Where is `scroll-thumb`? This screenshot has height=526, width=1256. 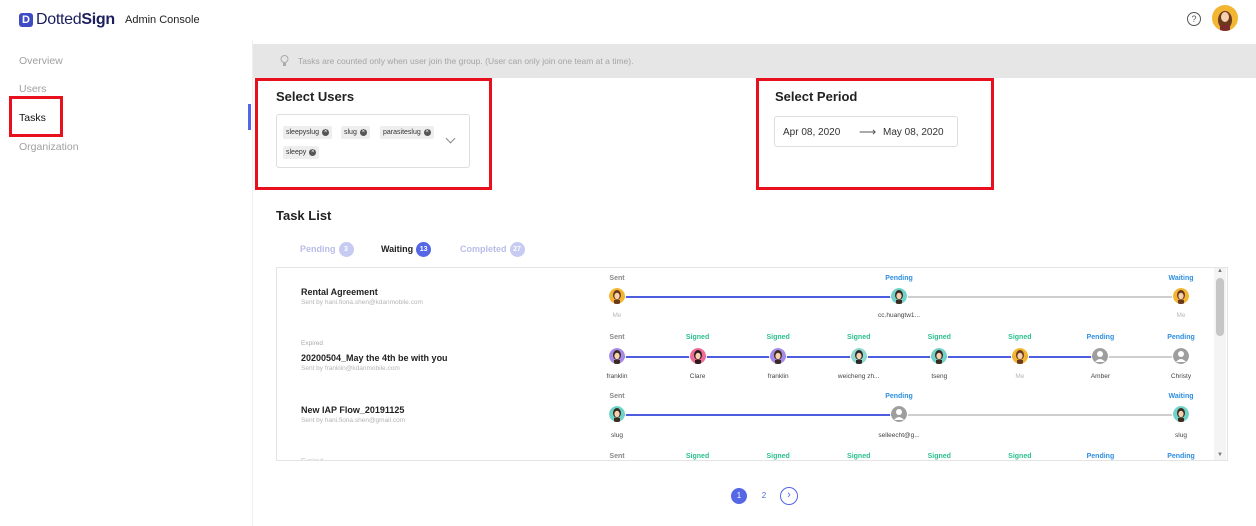
scroll-thumb is located at coordinates (1220, 307).